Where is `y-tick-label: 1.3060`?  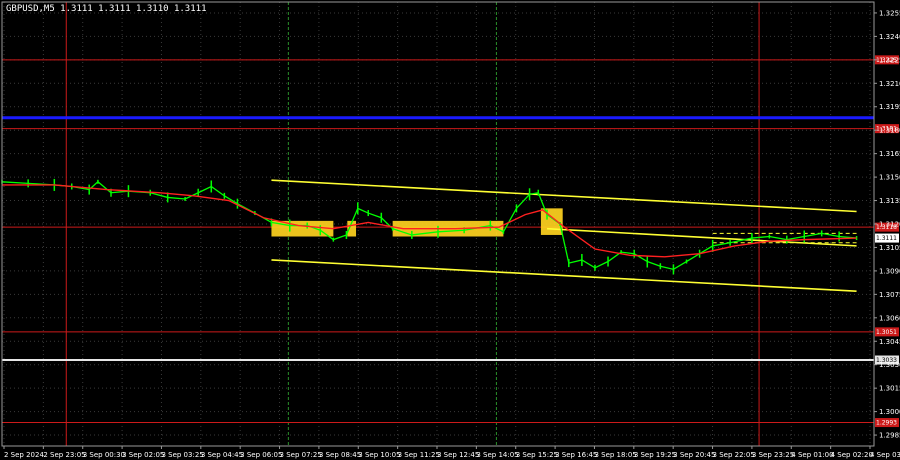
y-tick-label: 1.3060 is located at coordinates (889, 318).